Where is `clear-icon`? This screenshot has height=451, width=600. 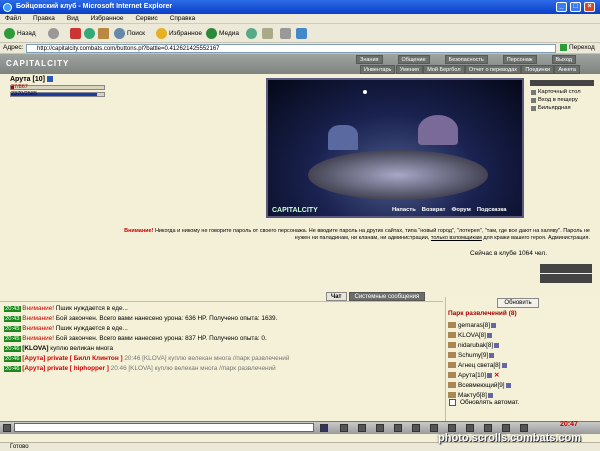 clear-icon is located at coordinates (344, 428).